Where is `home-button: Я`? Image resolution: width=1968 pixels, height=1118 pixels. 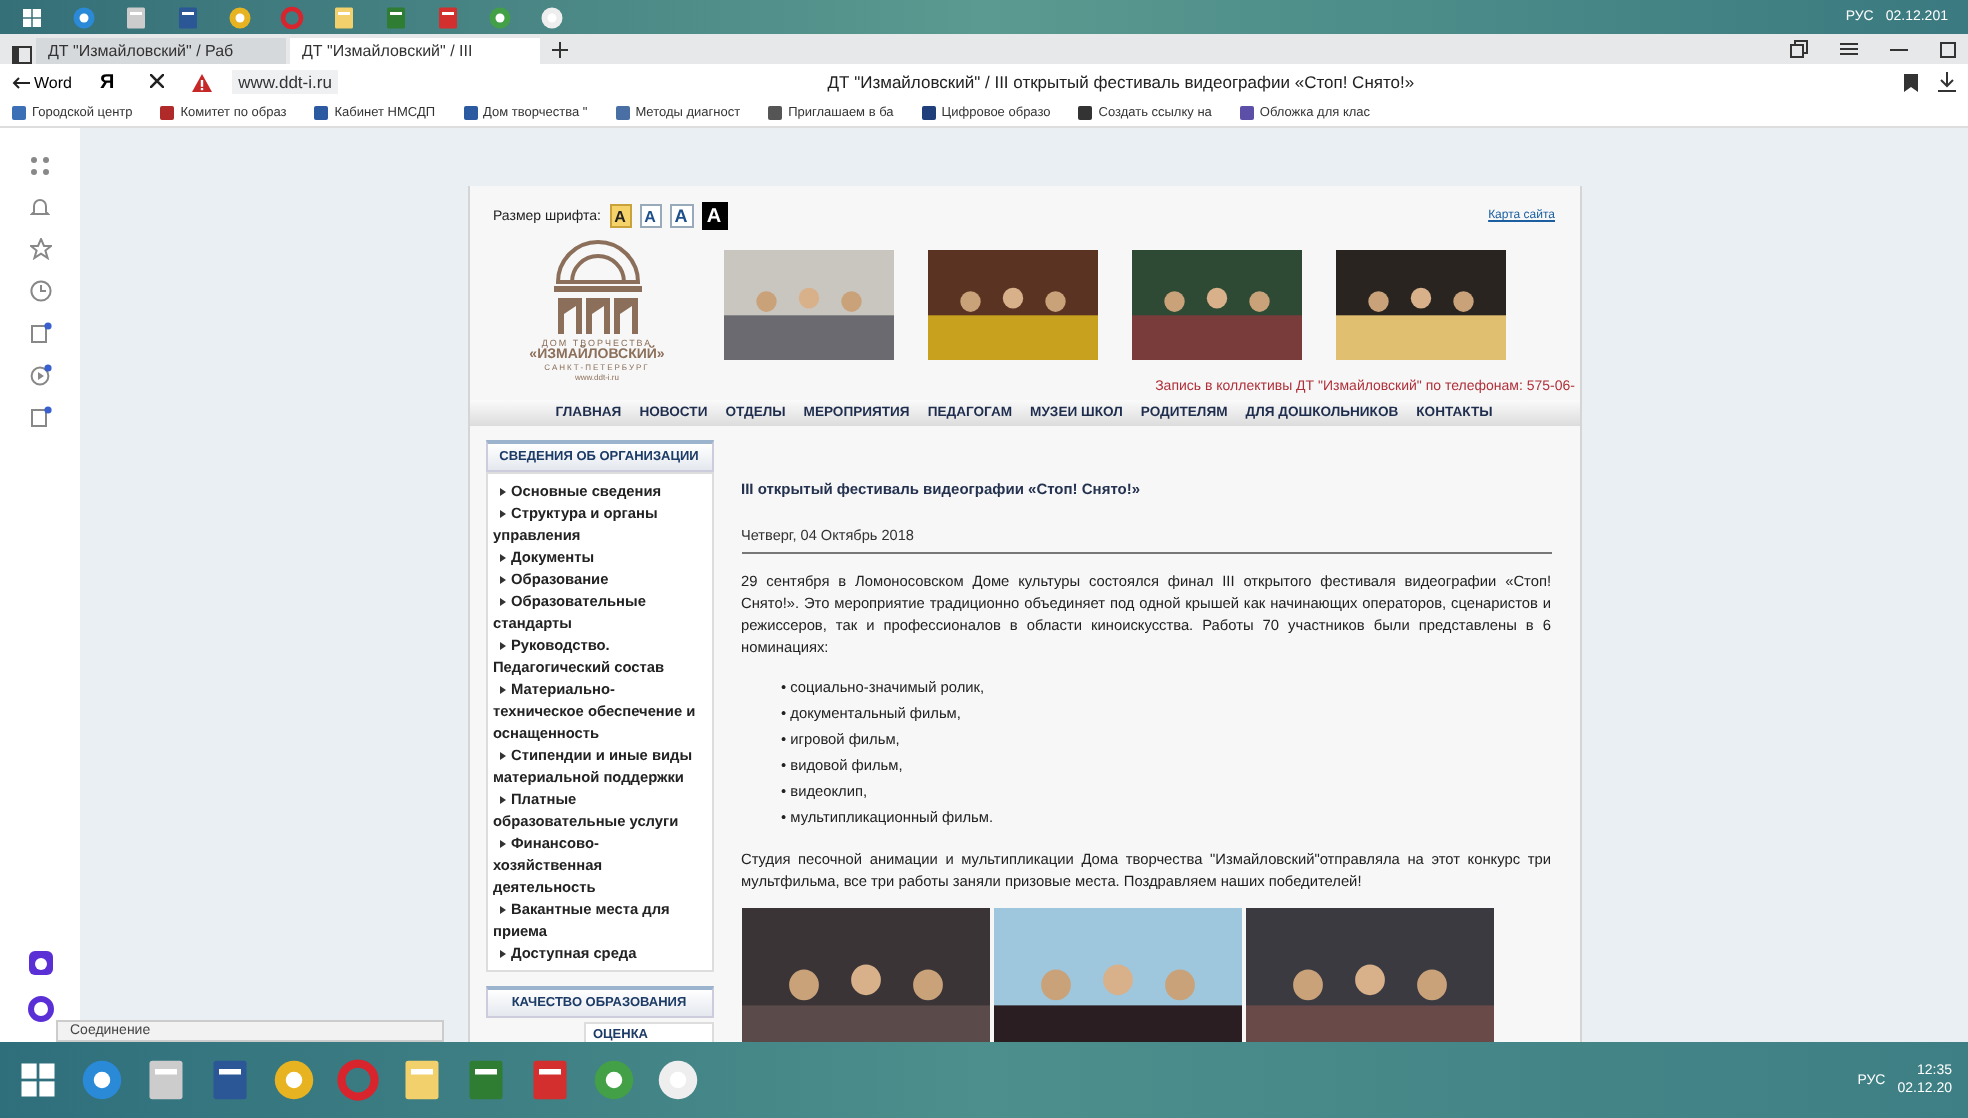
home-button: Я is located at coordinates (107, 82).